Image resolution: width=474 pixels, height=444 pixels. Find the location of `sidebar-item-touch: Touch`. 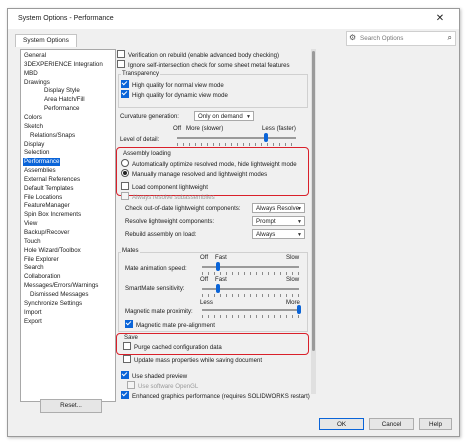

sidebar-item-touch: Touch is located at coordinates (32, 242).